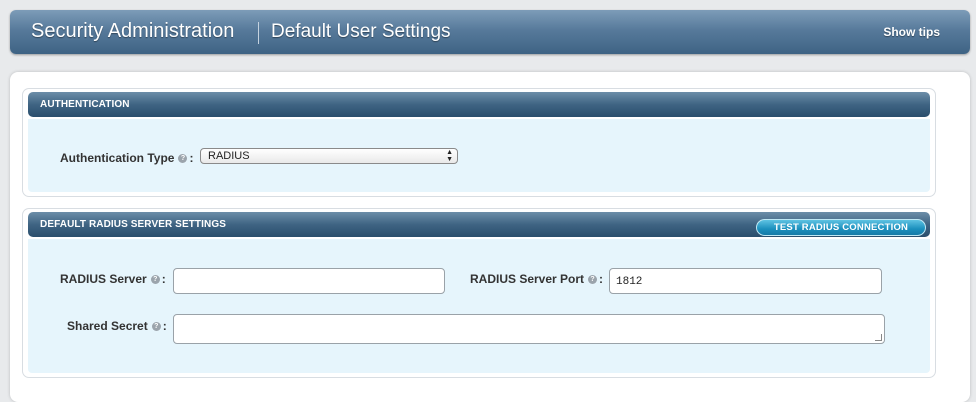 Image resolution: width=976 pixels, height=402 pixels. I want to click on authentication-title: AUTHENTICATION, so click(85, 104).